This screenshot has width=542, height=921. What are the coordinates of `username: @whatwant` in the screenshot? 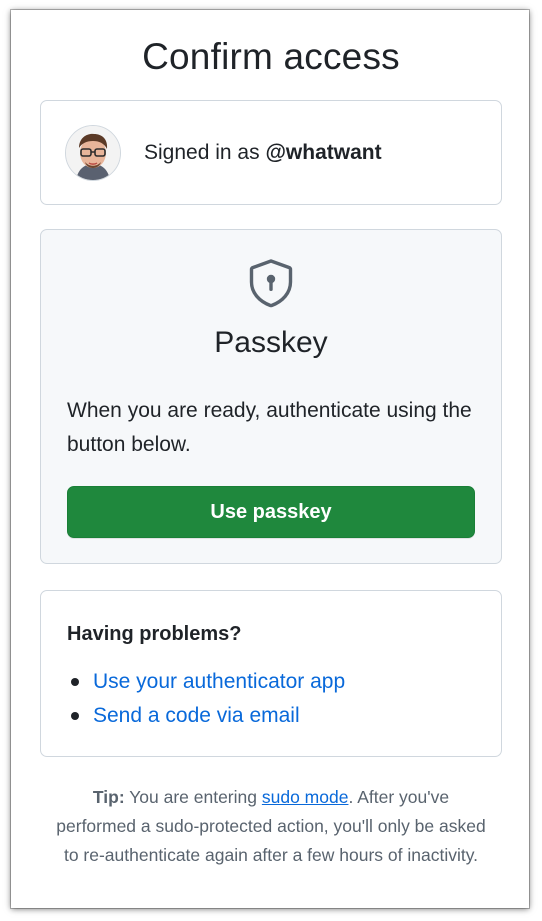 It's located at (323, 152).